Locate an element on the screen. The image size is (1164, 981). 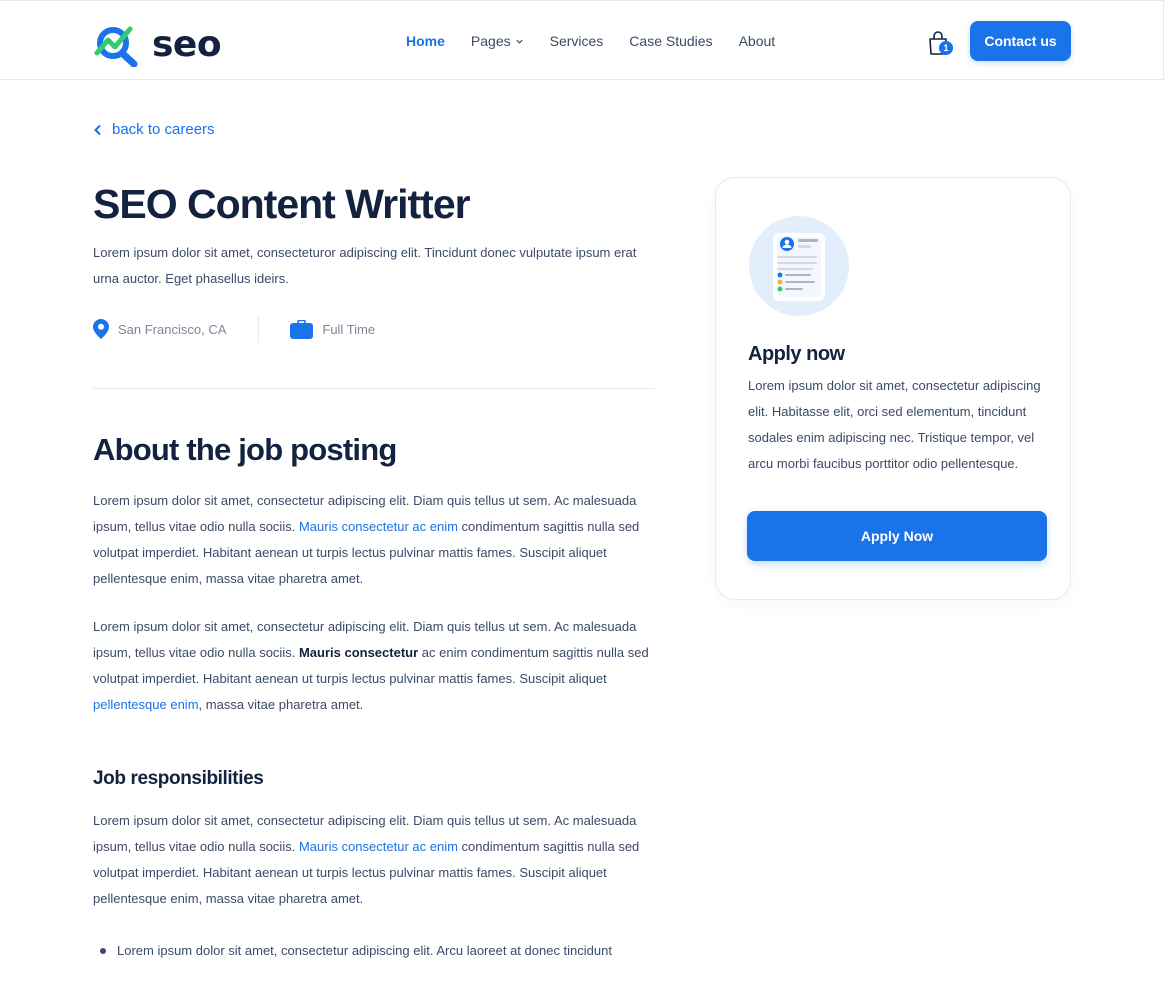
back-to-careers-link: back to careers is located at coordinates (154, 129).